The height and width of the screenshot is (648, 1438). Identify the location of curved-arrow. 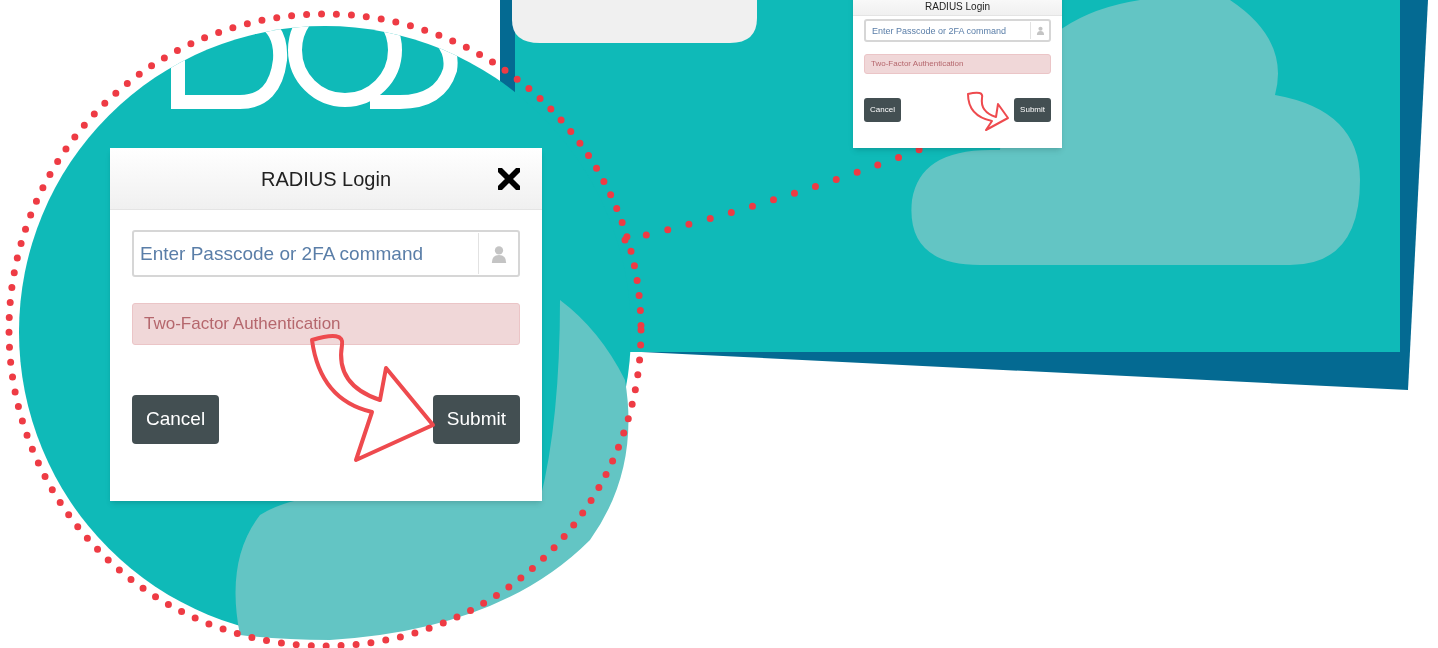
(988, 111).